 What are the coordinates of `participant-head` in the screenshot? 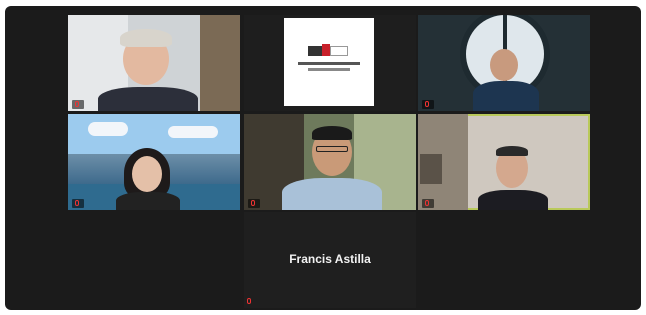 It's located at (504, 65).